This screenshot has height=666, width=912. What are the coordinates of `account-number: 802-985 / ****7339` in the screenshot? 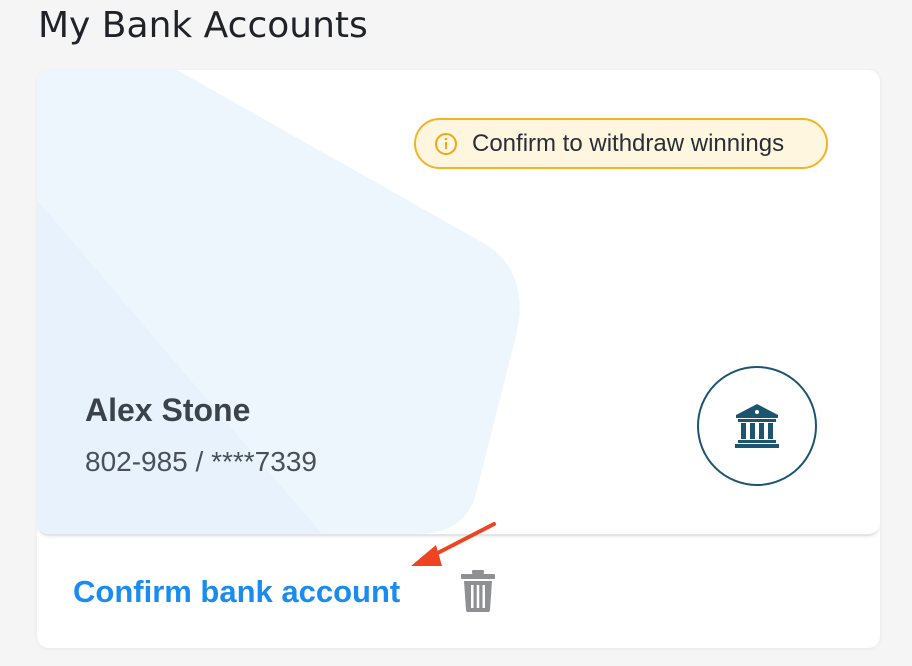 It's located at (201, 461).